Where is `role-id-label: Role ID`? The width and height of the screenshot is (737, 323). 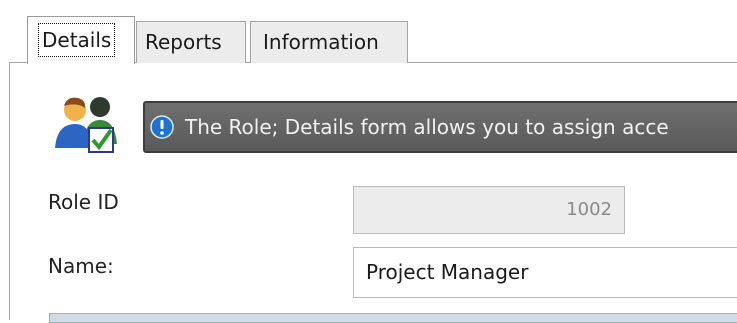 role-id-label: Role ID is located at coordinates (83, 202).